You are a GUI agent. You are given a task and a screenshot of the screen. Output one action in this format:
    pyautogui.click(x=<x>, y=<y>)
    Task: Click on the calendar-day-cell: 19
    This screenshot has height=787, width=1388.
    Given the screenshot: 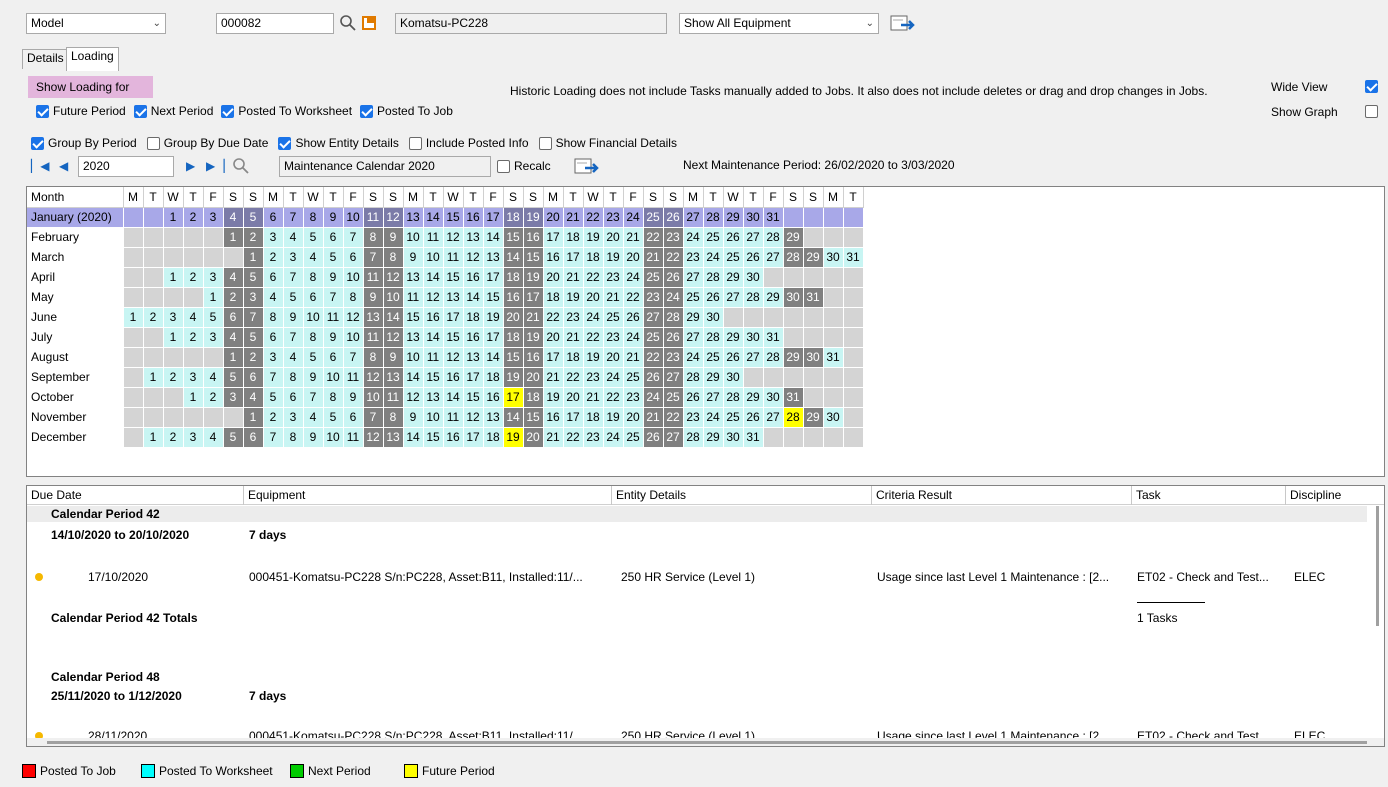 What is the action you would take?
    pyautogui.click(x=593, y=237)
    